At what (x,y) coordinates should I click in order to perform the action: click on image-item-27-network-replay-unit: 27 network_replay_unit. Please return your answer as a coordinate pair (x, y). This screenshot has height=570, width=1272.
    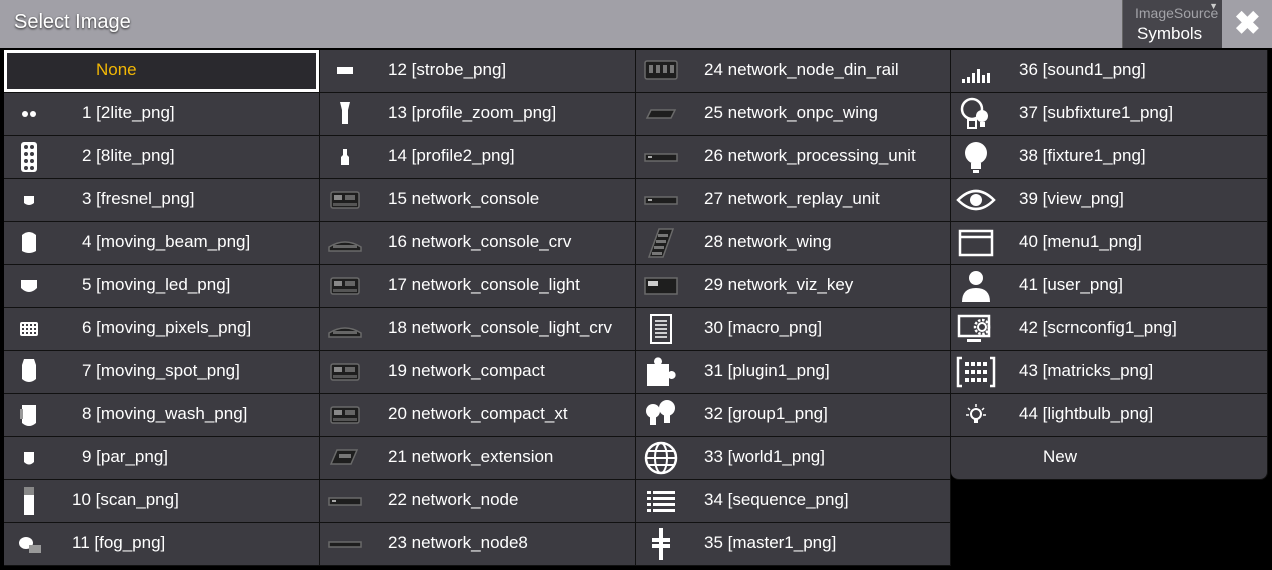
    Looking at the image, I should click on (793, 200).